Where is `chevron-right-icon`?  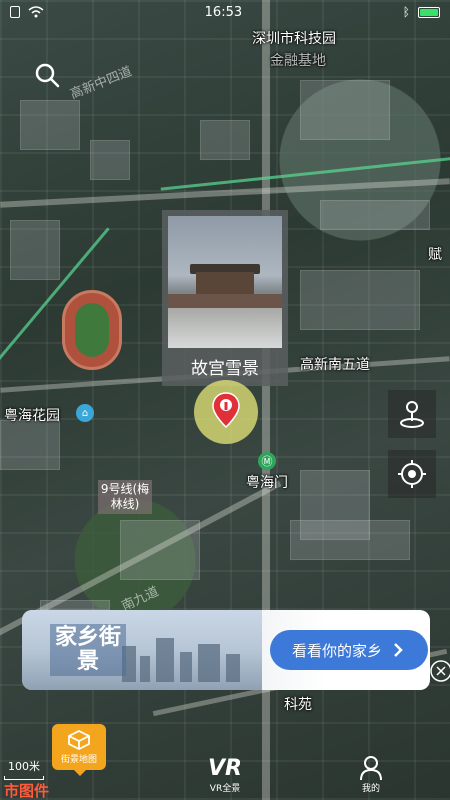
chevron-right-icon is located at coordinates (398, 650).